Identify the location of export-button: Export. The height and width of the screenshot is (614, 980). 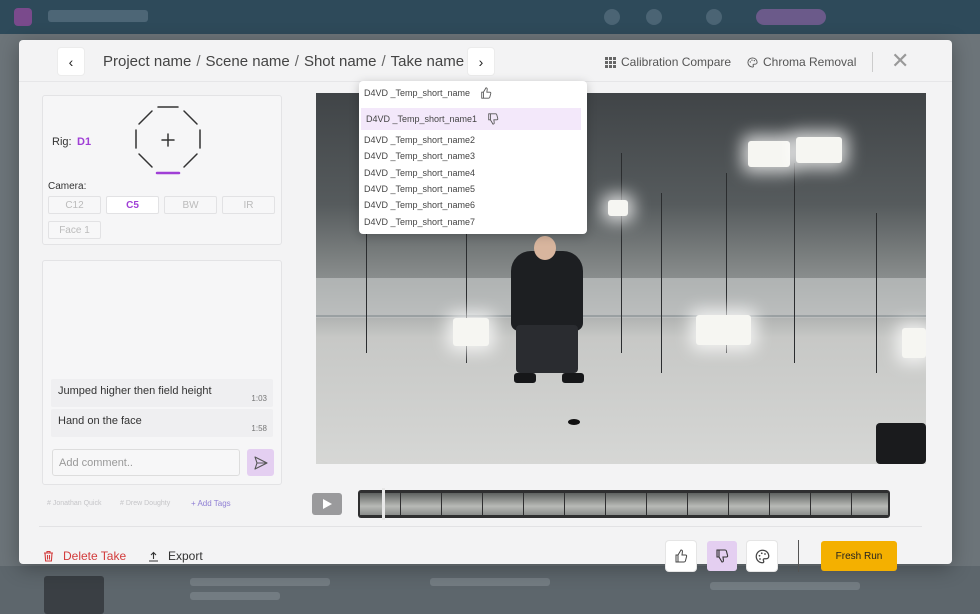
(175, 556).